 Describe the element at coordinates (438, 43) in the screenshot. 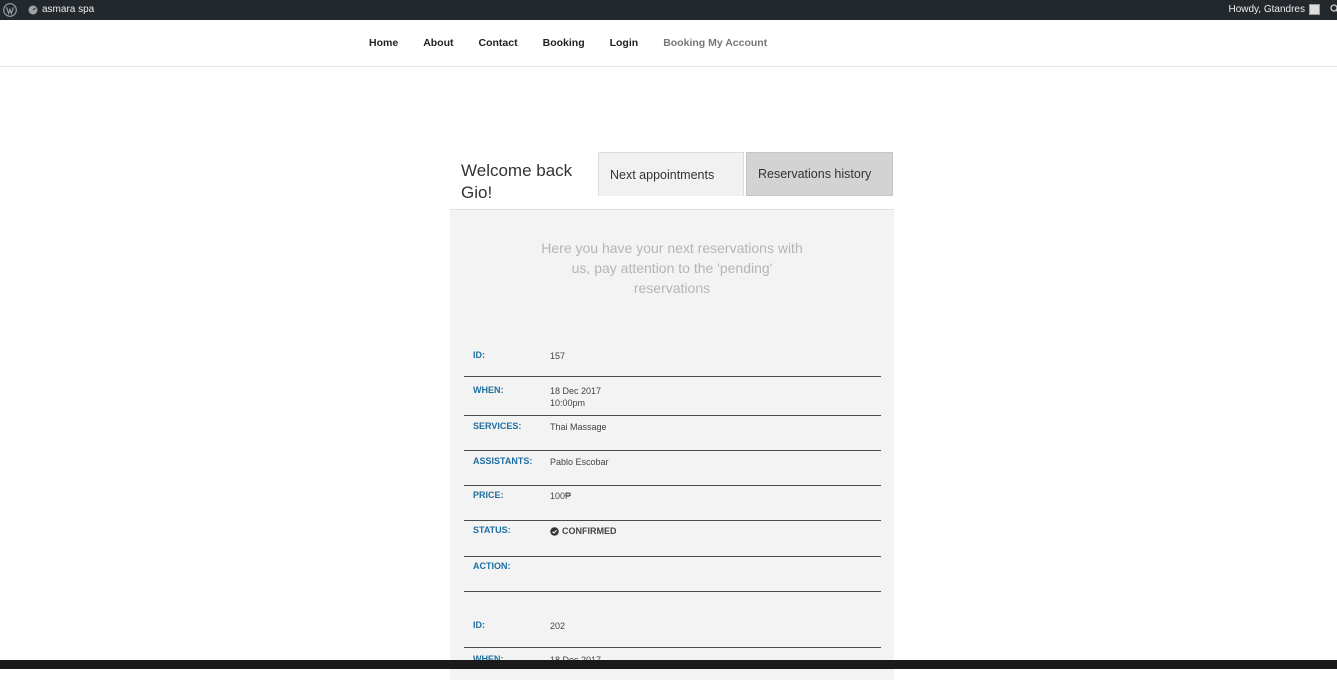

I see `nav-item-about: About` at that location.